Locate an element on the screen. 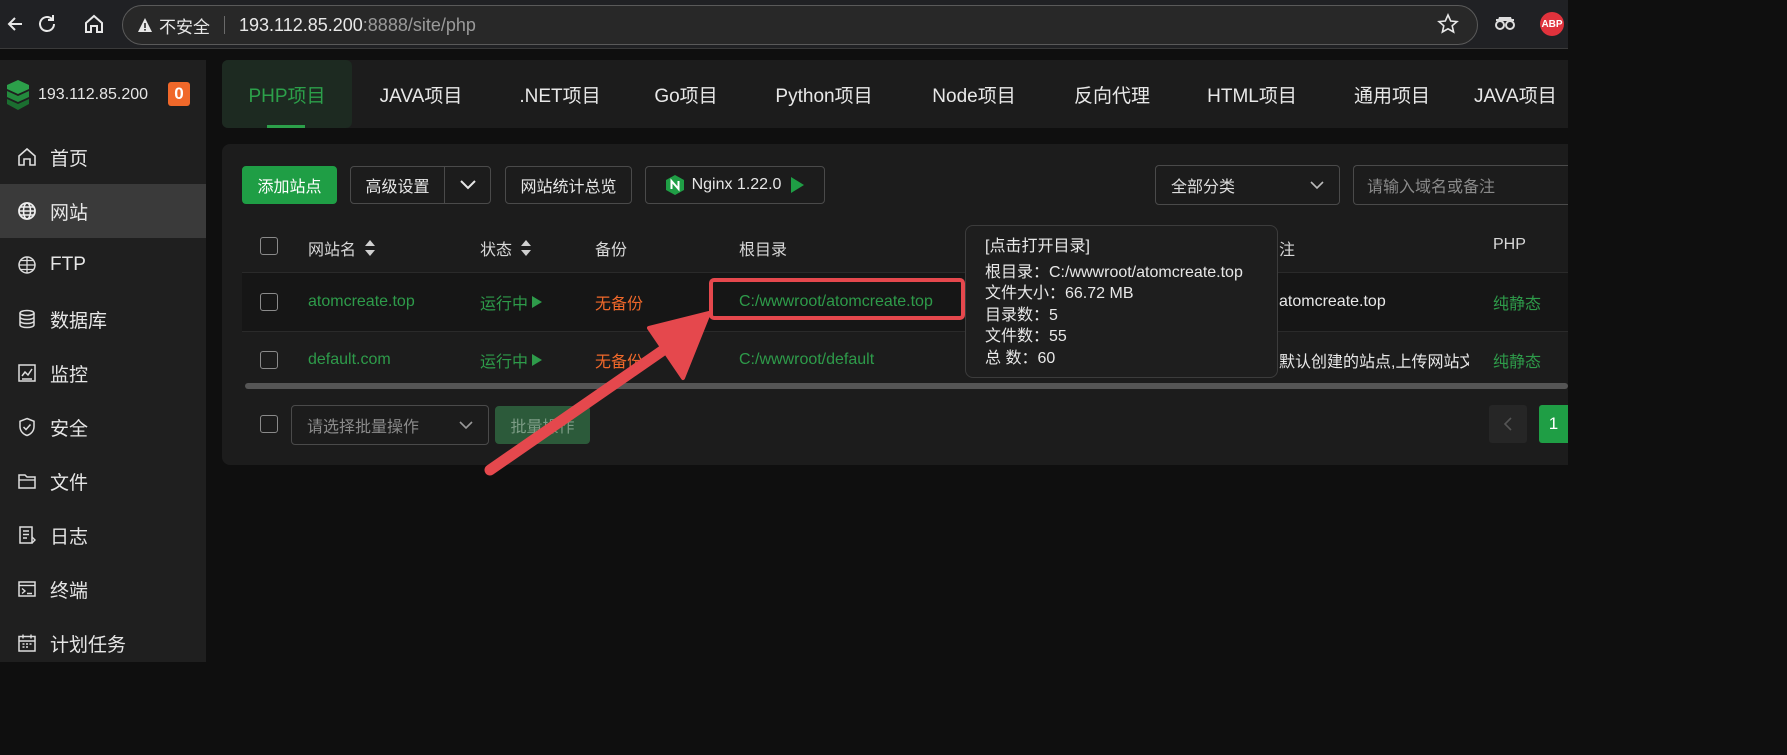  arrow-left-icon is located at coordinates (14, 24).